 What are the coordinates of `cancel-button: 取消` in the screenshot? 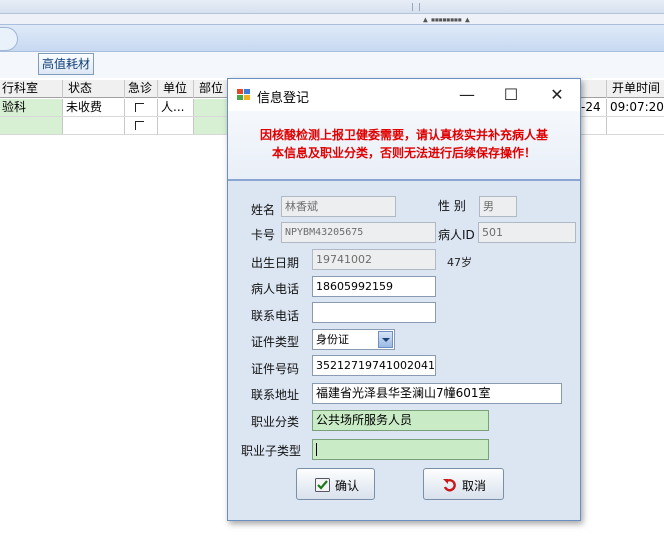 It's located at (463, 484).